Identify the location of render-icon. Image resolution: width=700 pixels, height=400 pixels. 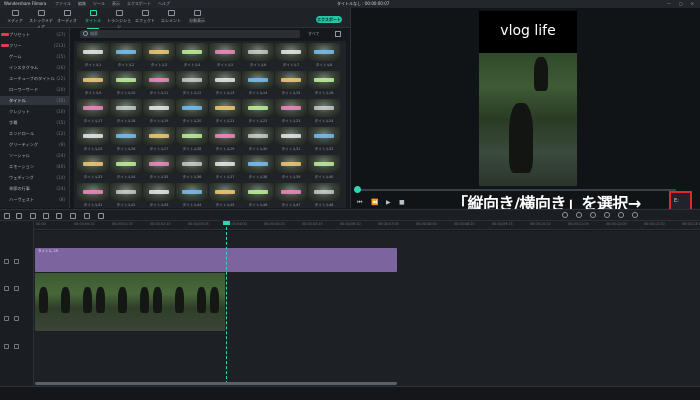
(565, 215).